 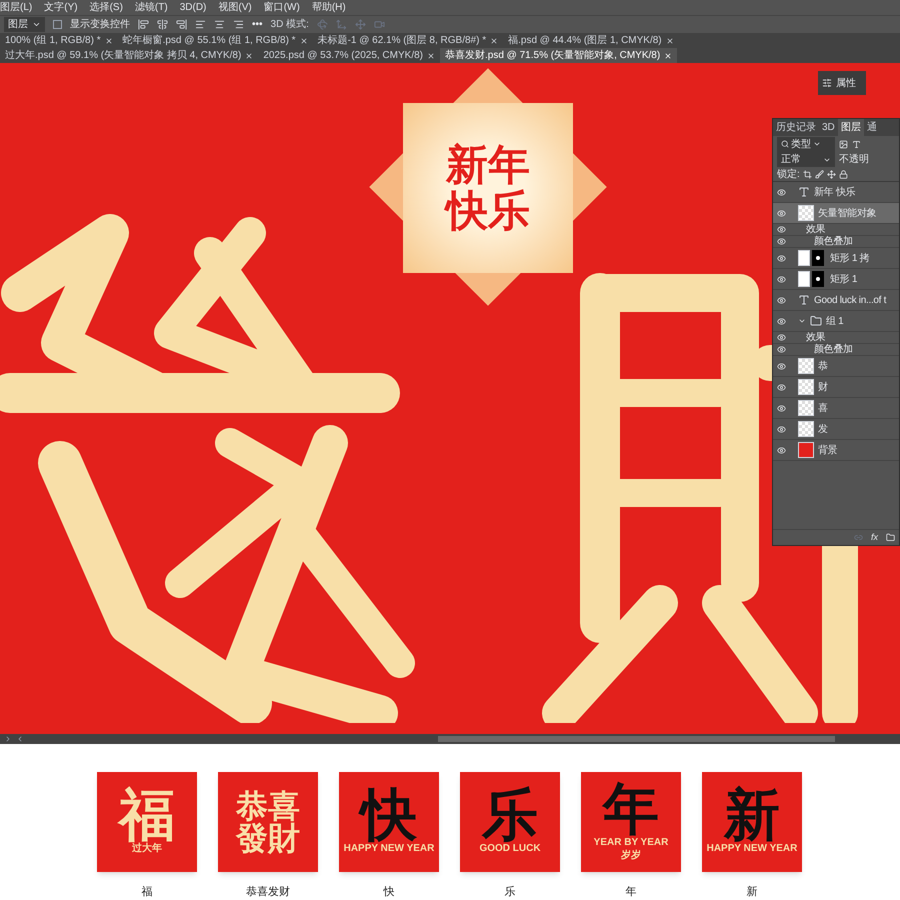 I want to click on menu-item: 帮助(H), so click(x=329, y=7).